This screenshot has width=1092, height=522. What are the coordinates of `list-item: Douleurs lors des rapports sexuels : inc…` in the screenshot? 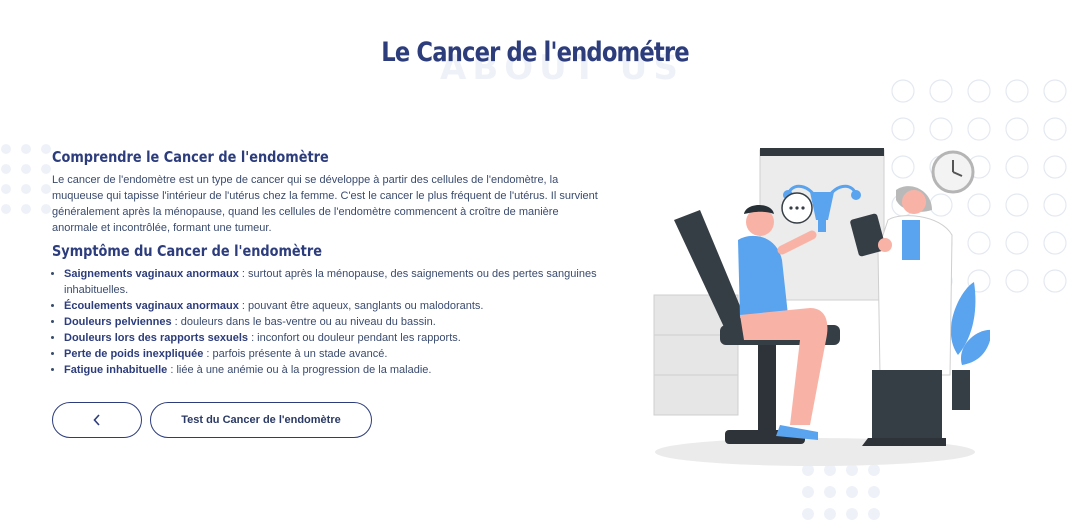 It's located at (336, 338).